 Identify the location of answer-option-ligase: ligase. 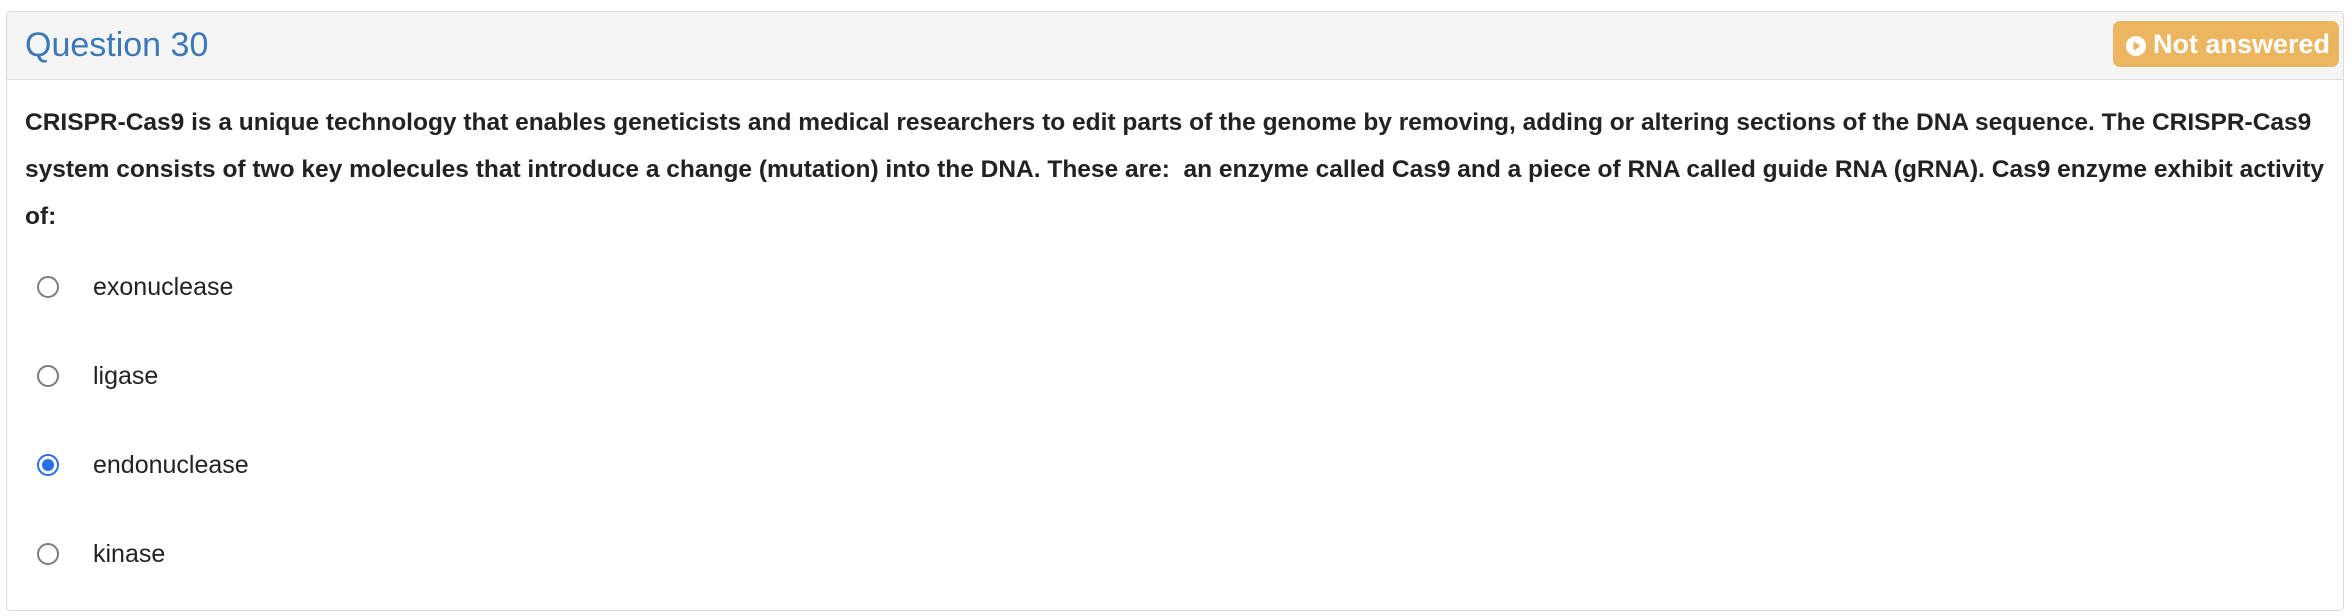
(97, 376).